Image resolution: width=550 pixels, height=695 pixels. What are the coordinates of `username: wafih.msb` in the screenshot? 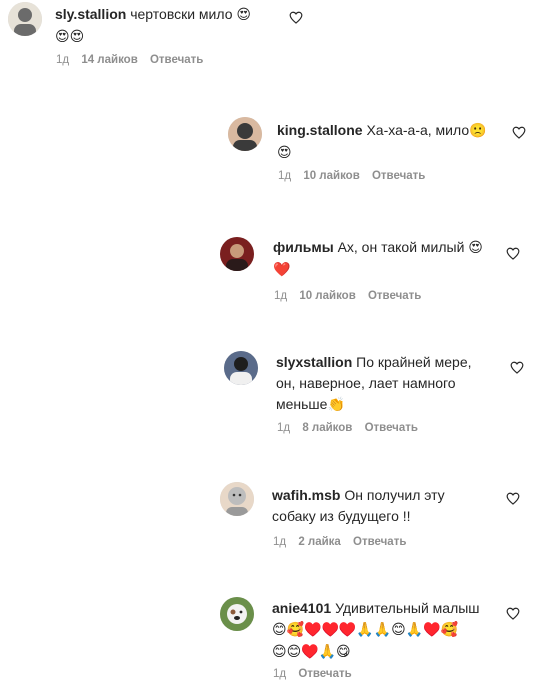 It's located at (306, 495).